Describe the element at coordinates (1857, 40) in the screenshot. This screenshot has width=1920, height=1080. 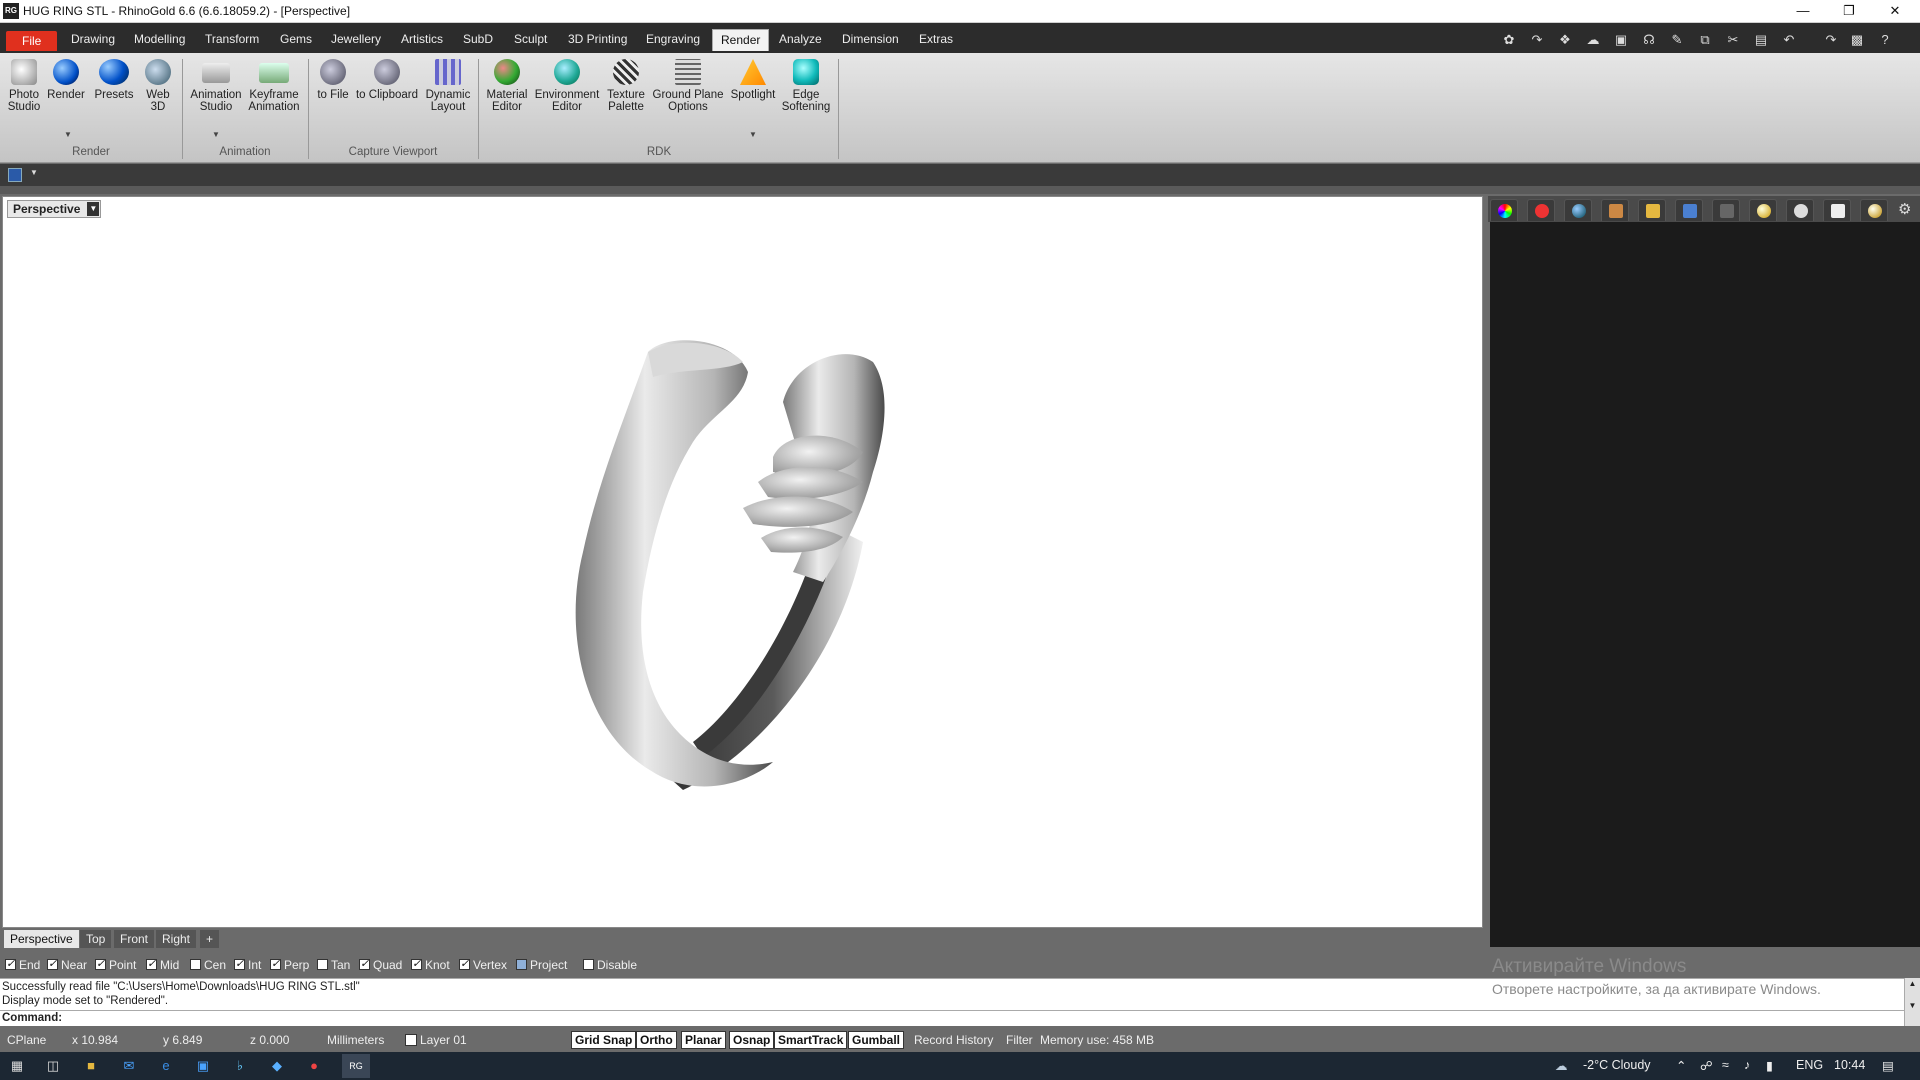
I see `save-icon: ▩` at that location.